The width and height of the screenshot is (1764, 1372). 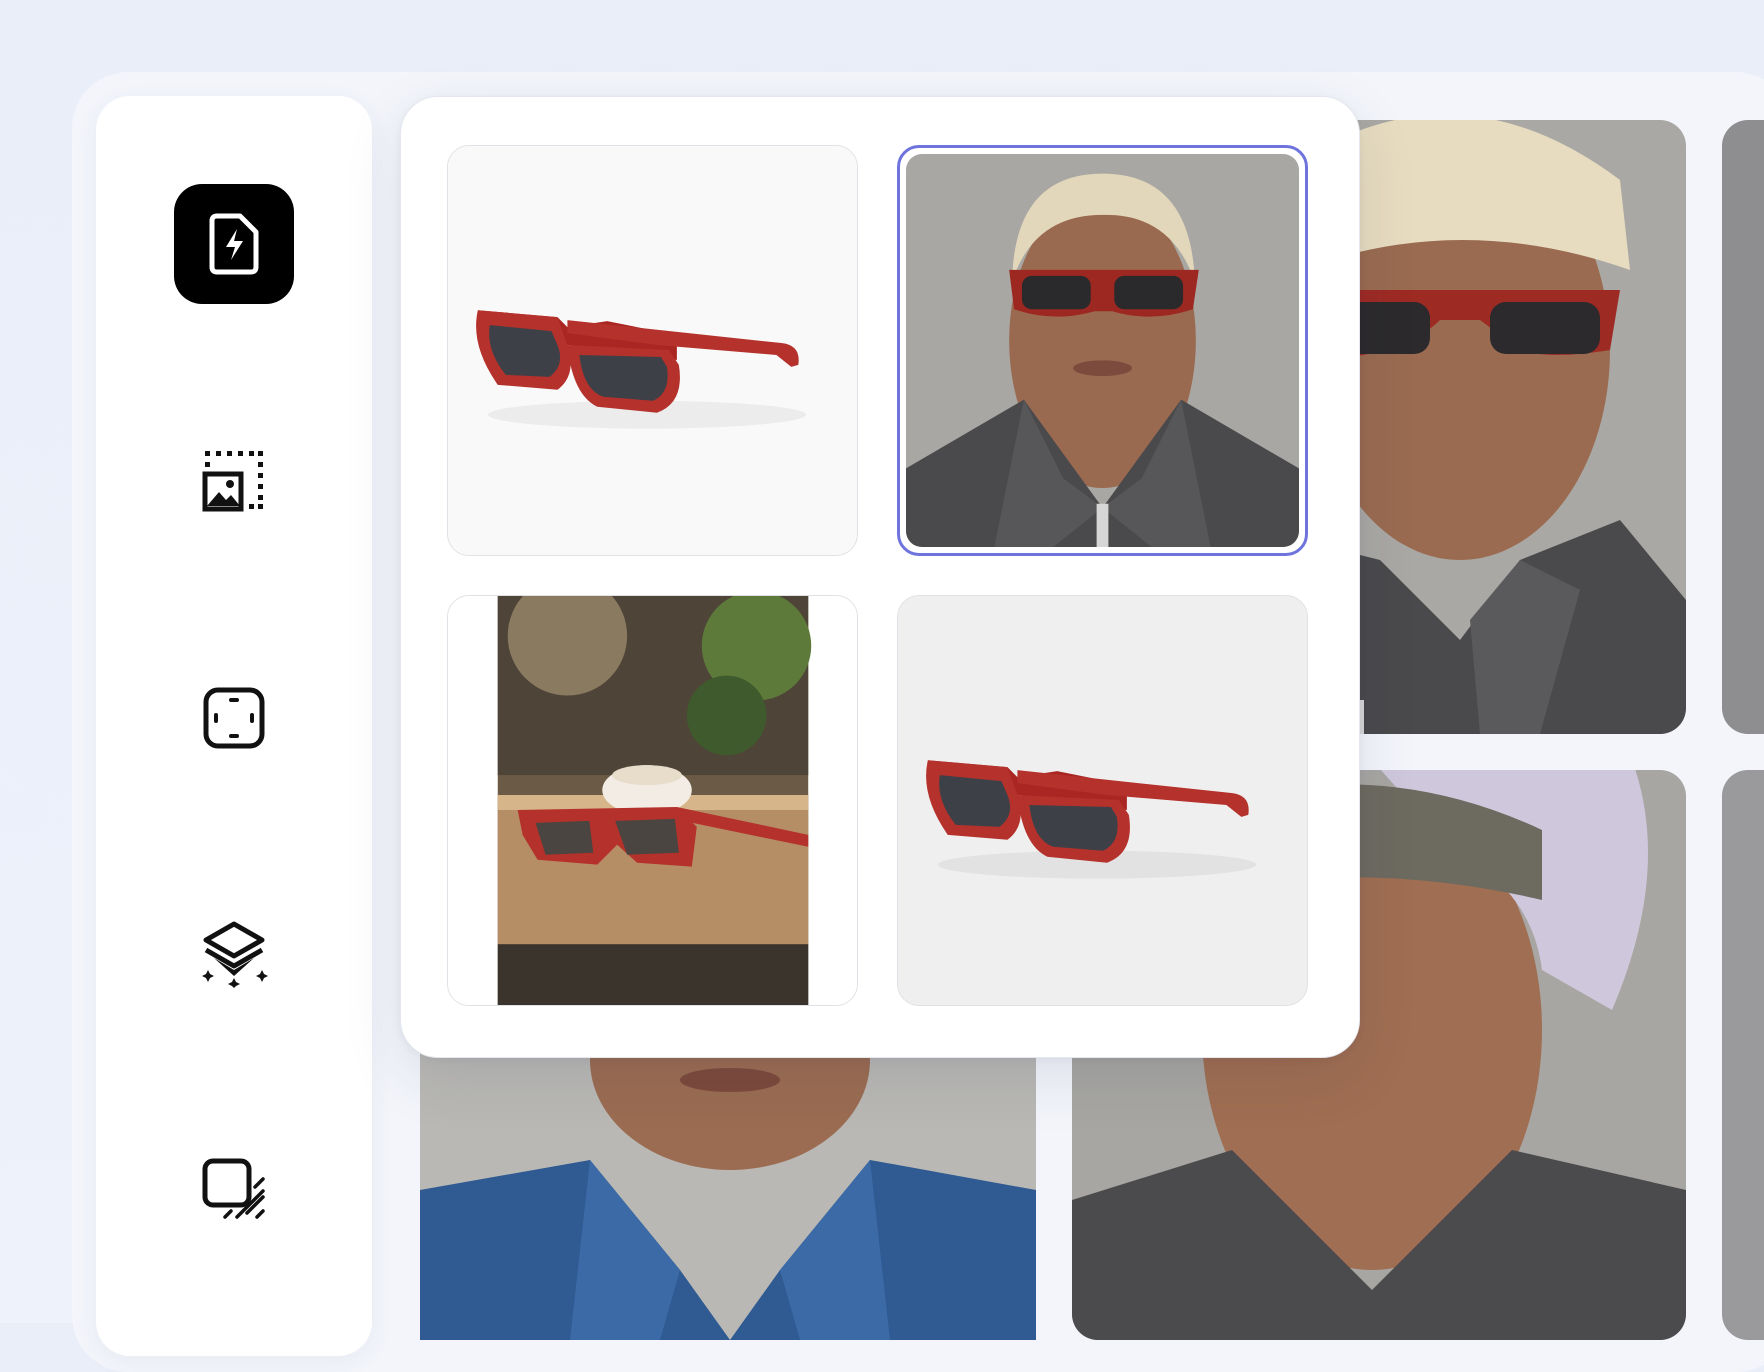 I want to click on shadow-tool-button, so click(x=234, y=1190).